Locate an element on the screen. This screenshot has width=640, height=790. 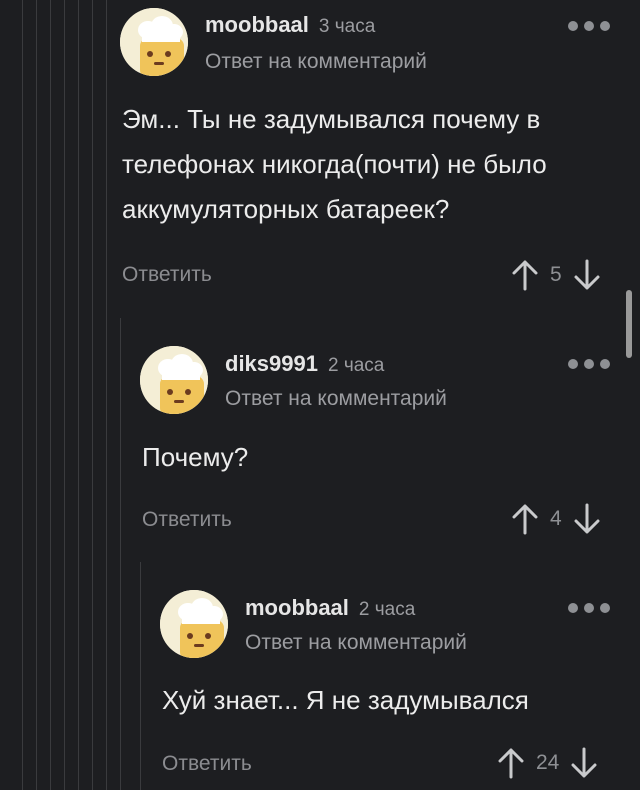
comment-author: moobbaal 2 часа is located at coordinates (330, 608).